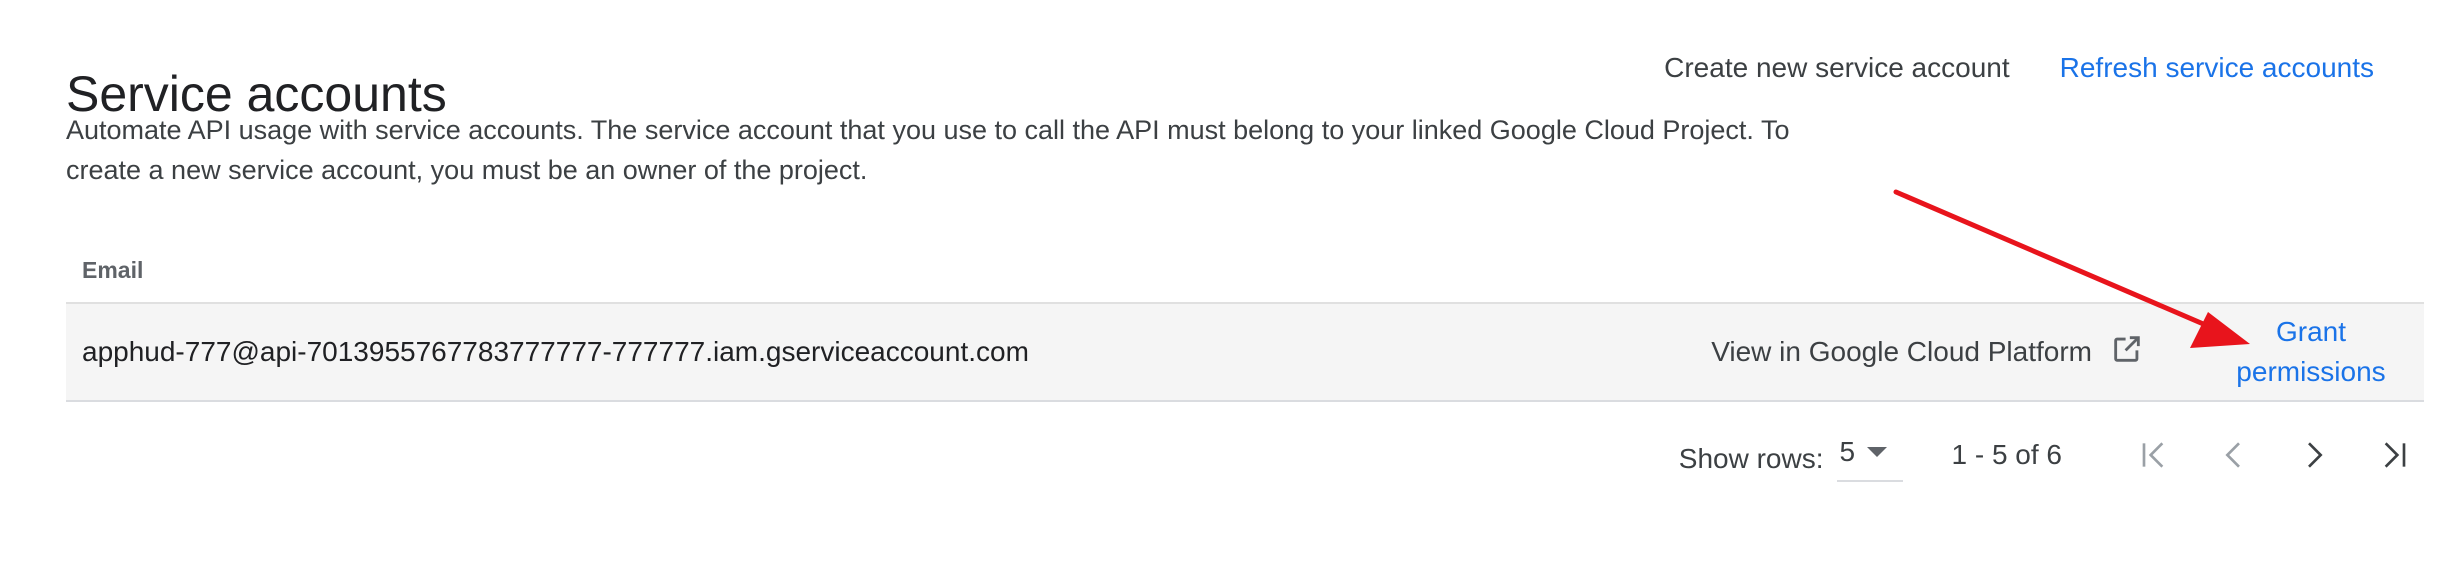 The image size is (2464, 580). Describe the element at coordinates (1877, 452) in the screenshot. I see `dropdown-caret-icon` at that location.